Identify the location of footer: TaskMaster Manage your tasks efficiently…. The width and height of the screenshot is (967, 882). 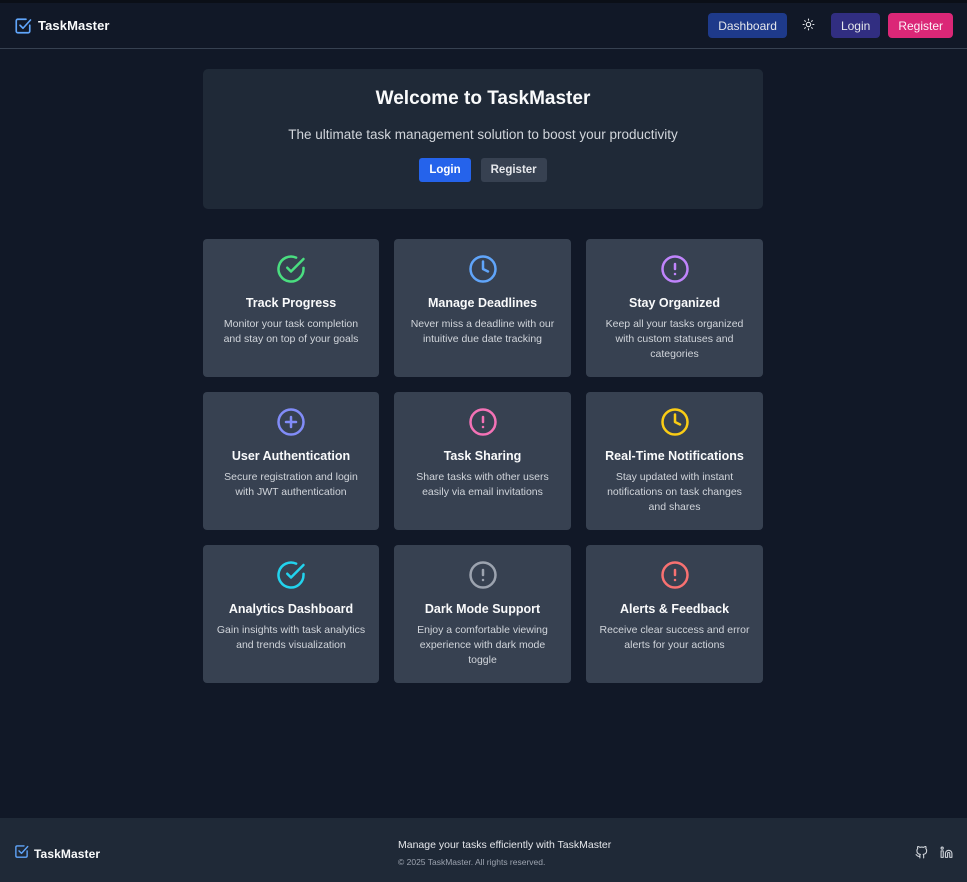
(483, 850).